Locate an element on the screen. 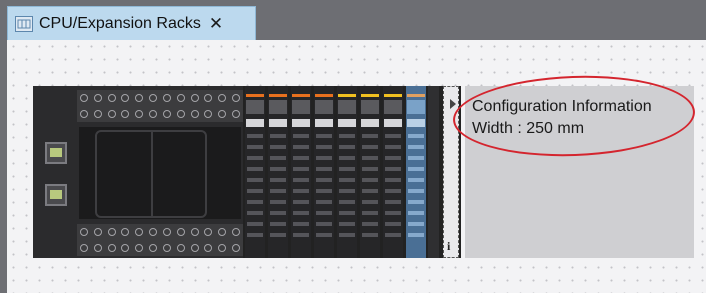 This screenshot has width=706, height=293. rack-diagram-icon is located at coordinates (24, 23).